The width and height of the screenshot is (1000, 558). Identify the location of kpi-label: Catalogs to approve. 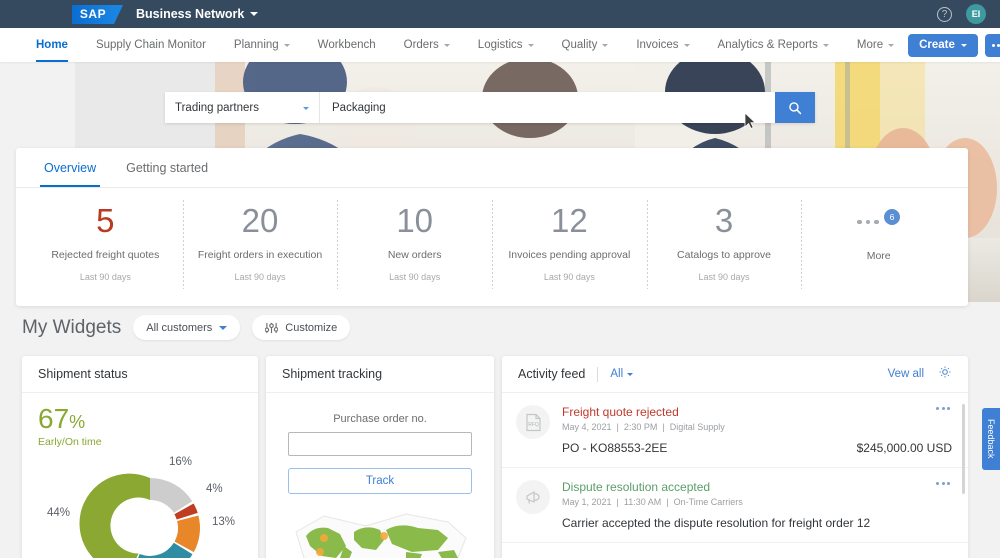
(724, 254).